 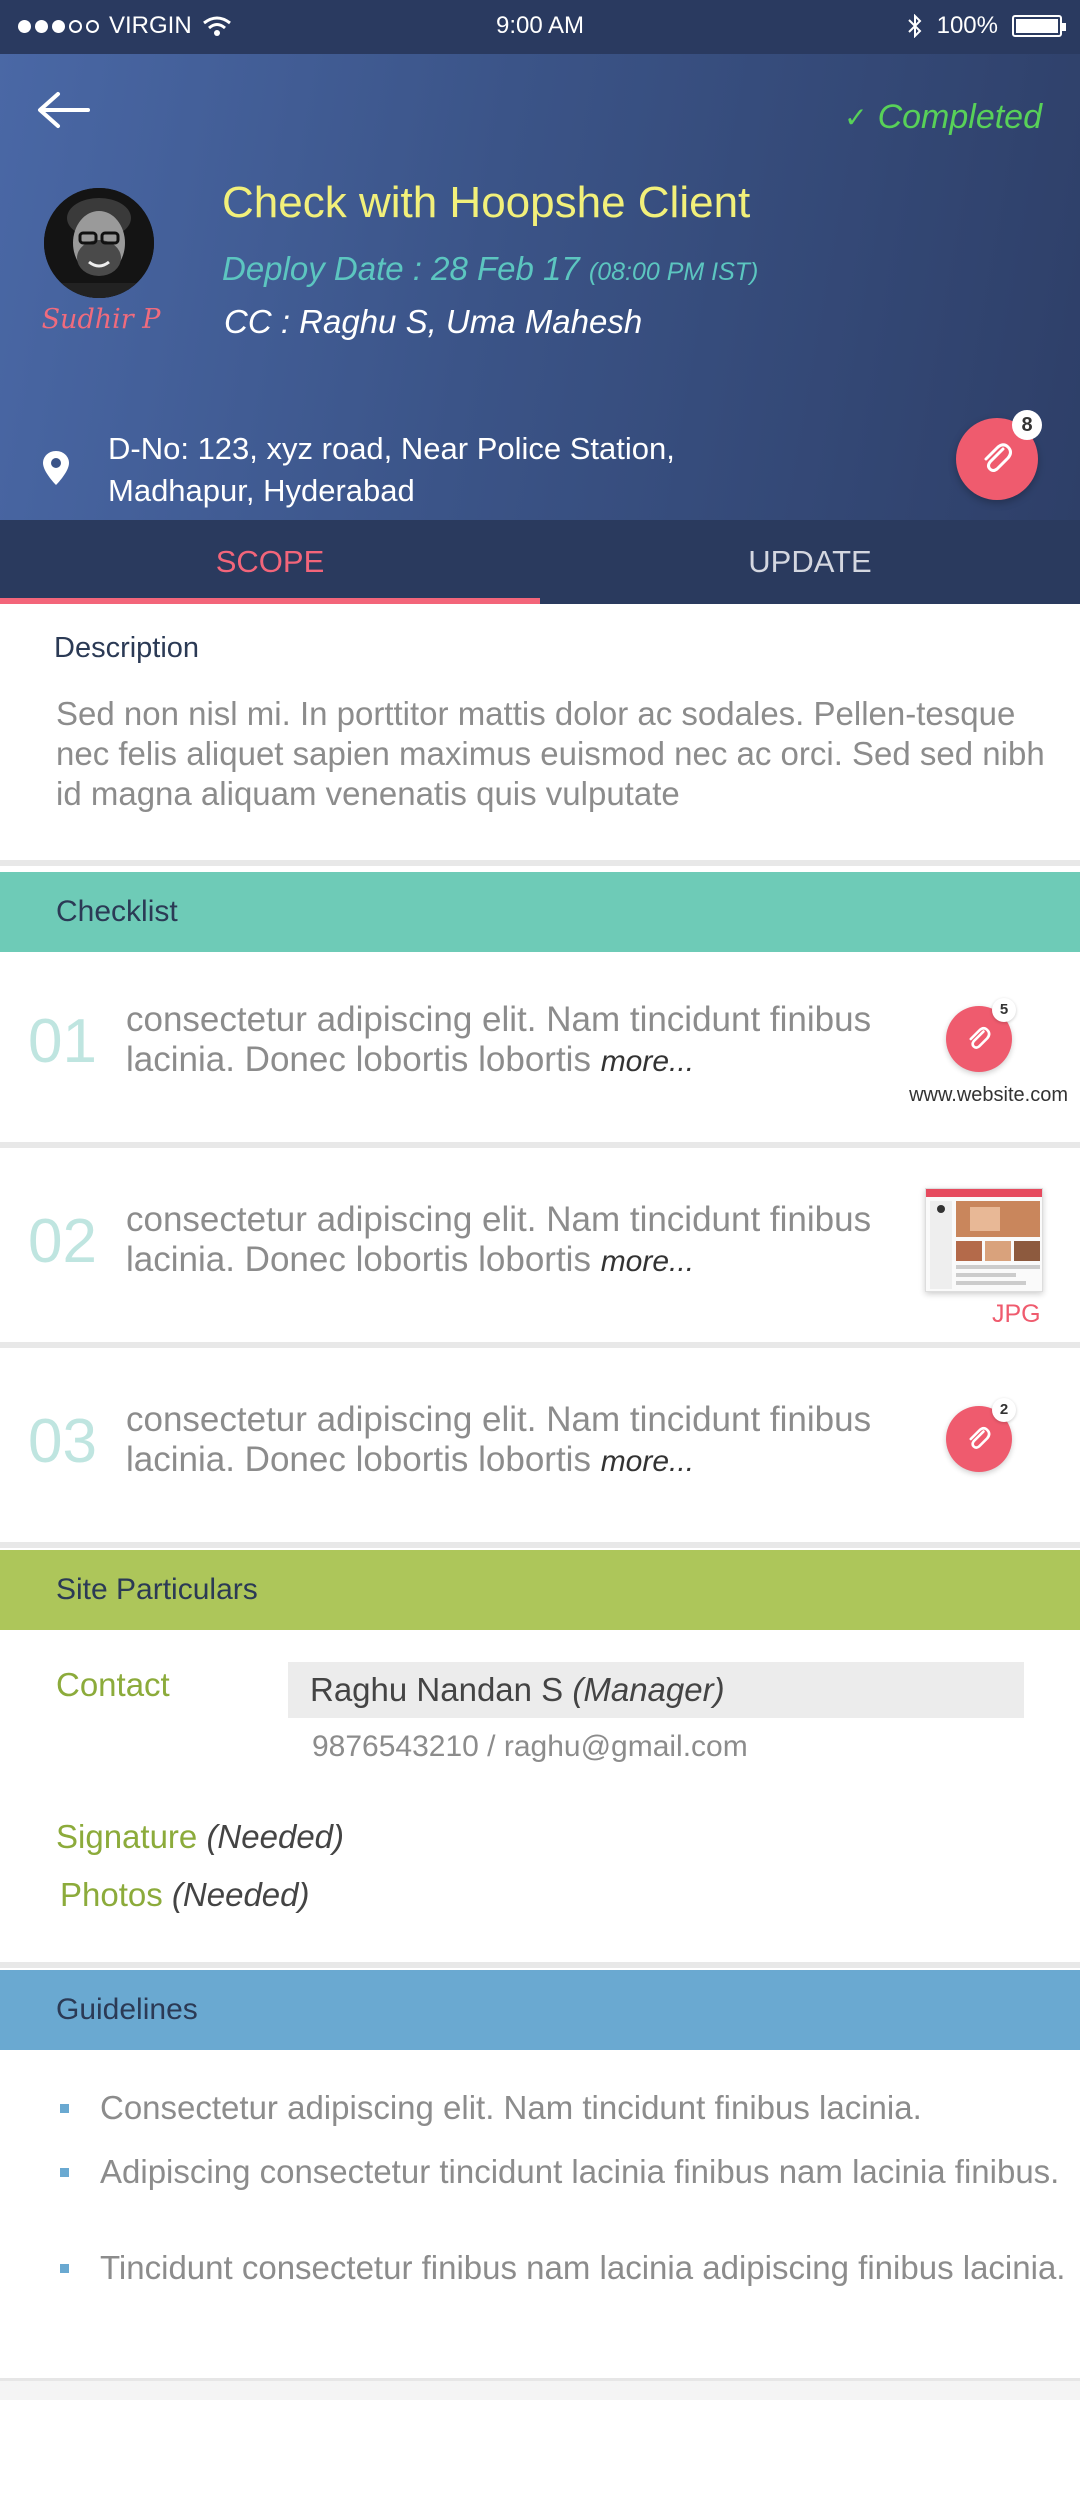 I want to click on battery-percent: 100%, so click(x=967, y=25).